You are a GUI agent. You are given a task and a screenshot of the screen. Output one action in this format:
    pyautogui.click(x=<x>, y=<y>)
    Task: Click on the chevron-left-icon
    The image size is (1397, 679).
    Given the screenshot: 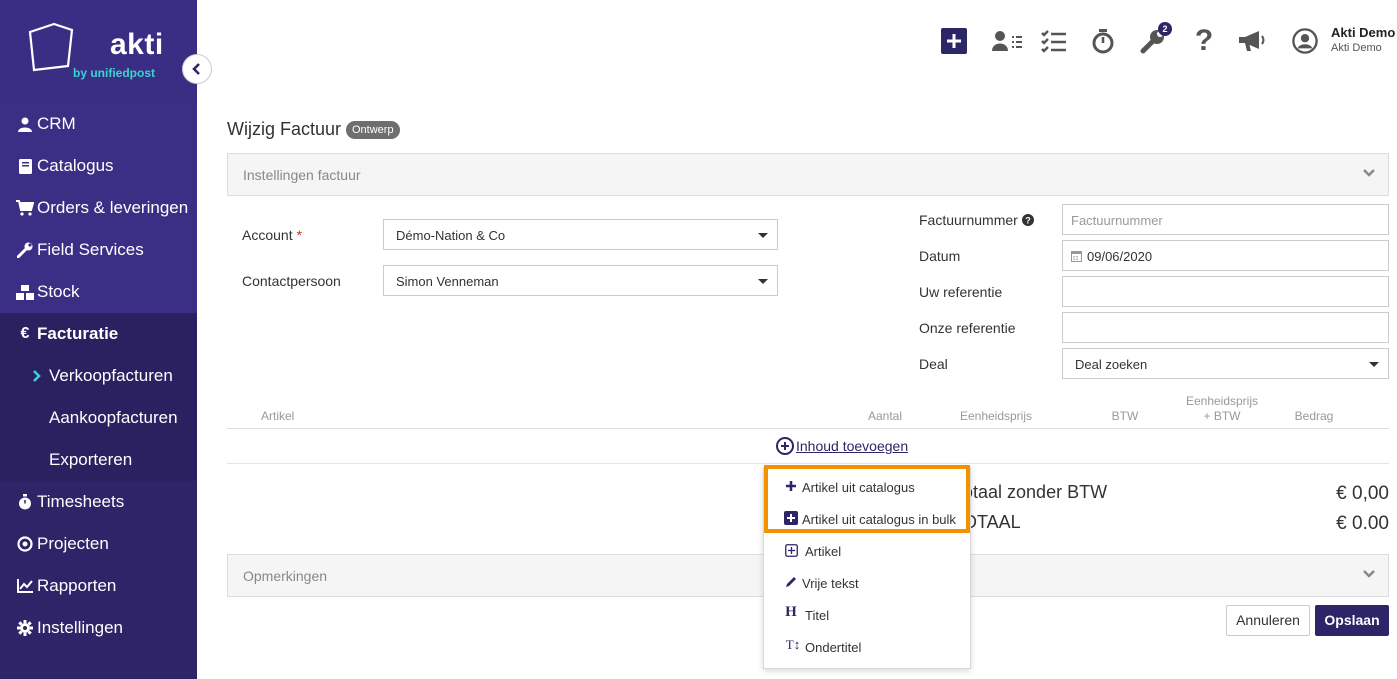 What is the action you would take?
    pyautogui.click(x=196, y=69)
    